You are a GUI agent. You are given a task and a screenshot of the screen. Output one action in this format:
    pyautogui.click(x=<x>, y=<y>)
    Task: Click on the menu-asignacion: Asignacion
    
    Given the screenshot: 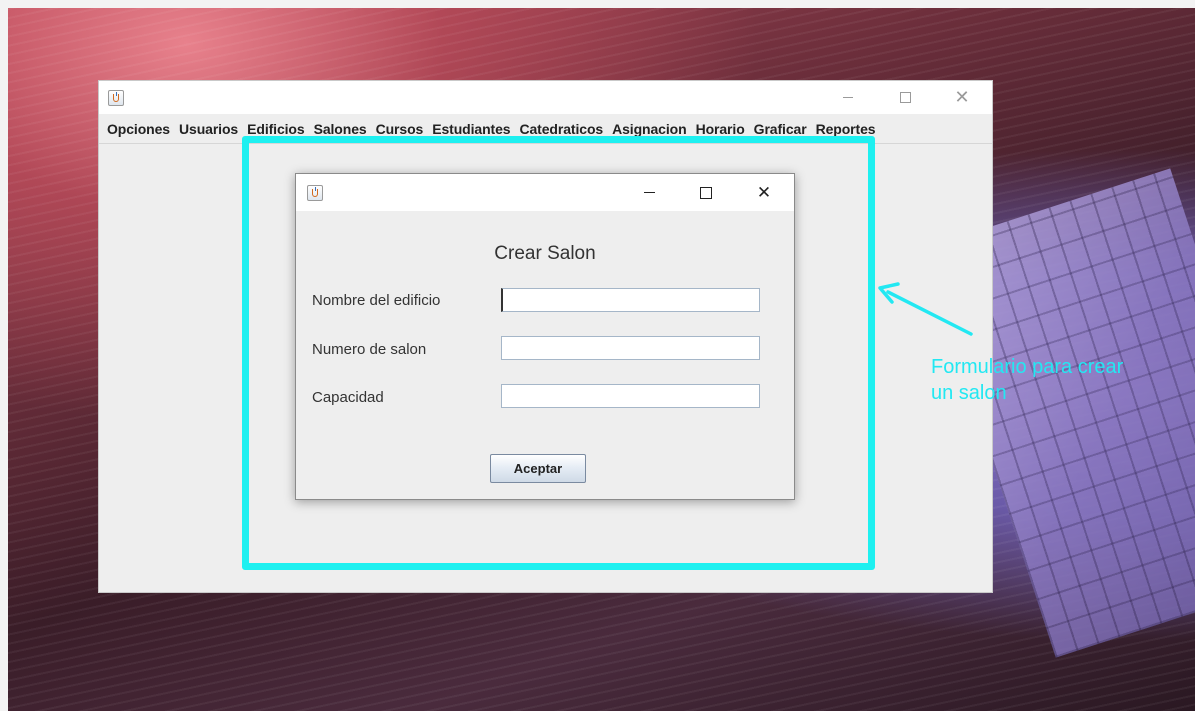 What is the action you would take?
    pyautogui.click(x=649, y=129)
    